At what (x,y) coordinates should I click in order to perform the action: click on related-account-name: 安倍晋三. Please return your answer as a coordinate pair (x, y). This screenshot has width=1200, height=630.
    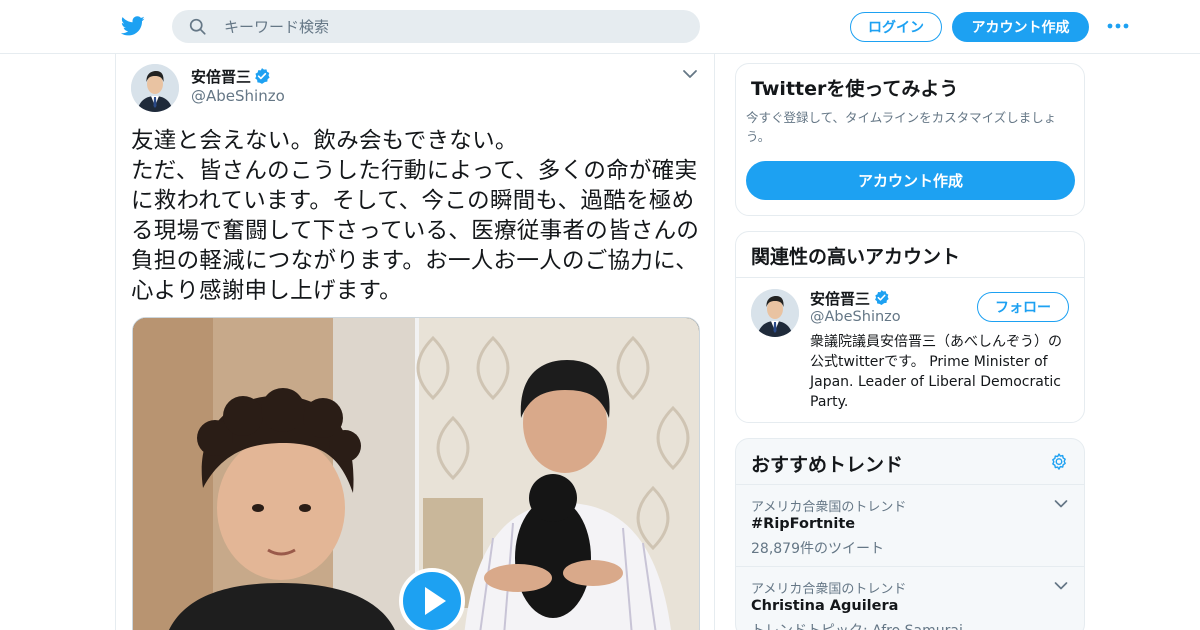
    Looking at the image, I should click on (840, 298).